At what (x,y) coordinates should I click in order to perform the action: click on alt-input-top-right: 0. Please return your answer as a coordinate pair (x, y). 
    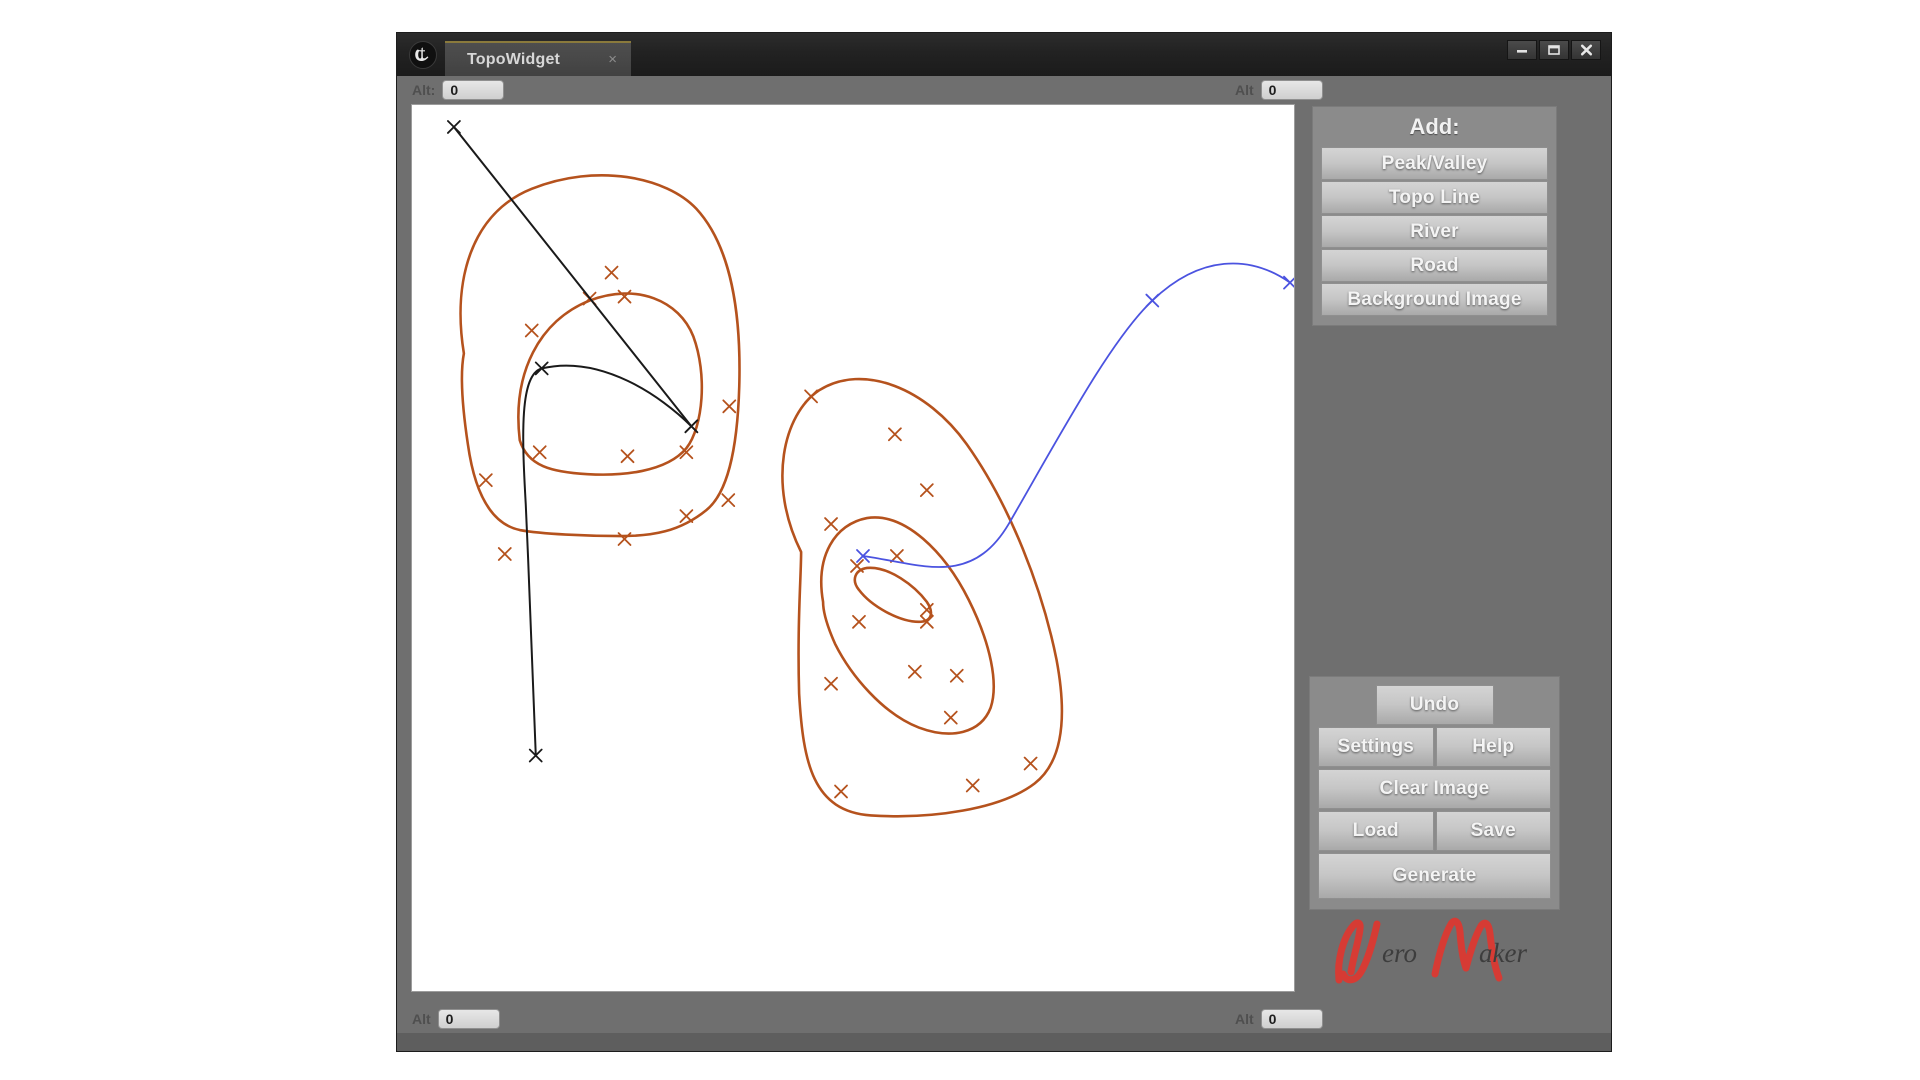
    Looking at the image, I should click on (1291, 90).